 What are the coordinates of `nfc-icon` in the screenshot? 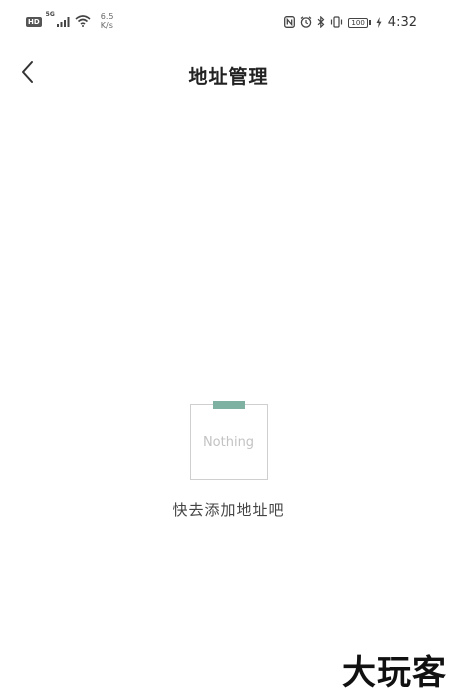 It's located at (290, 22).